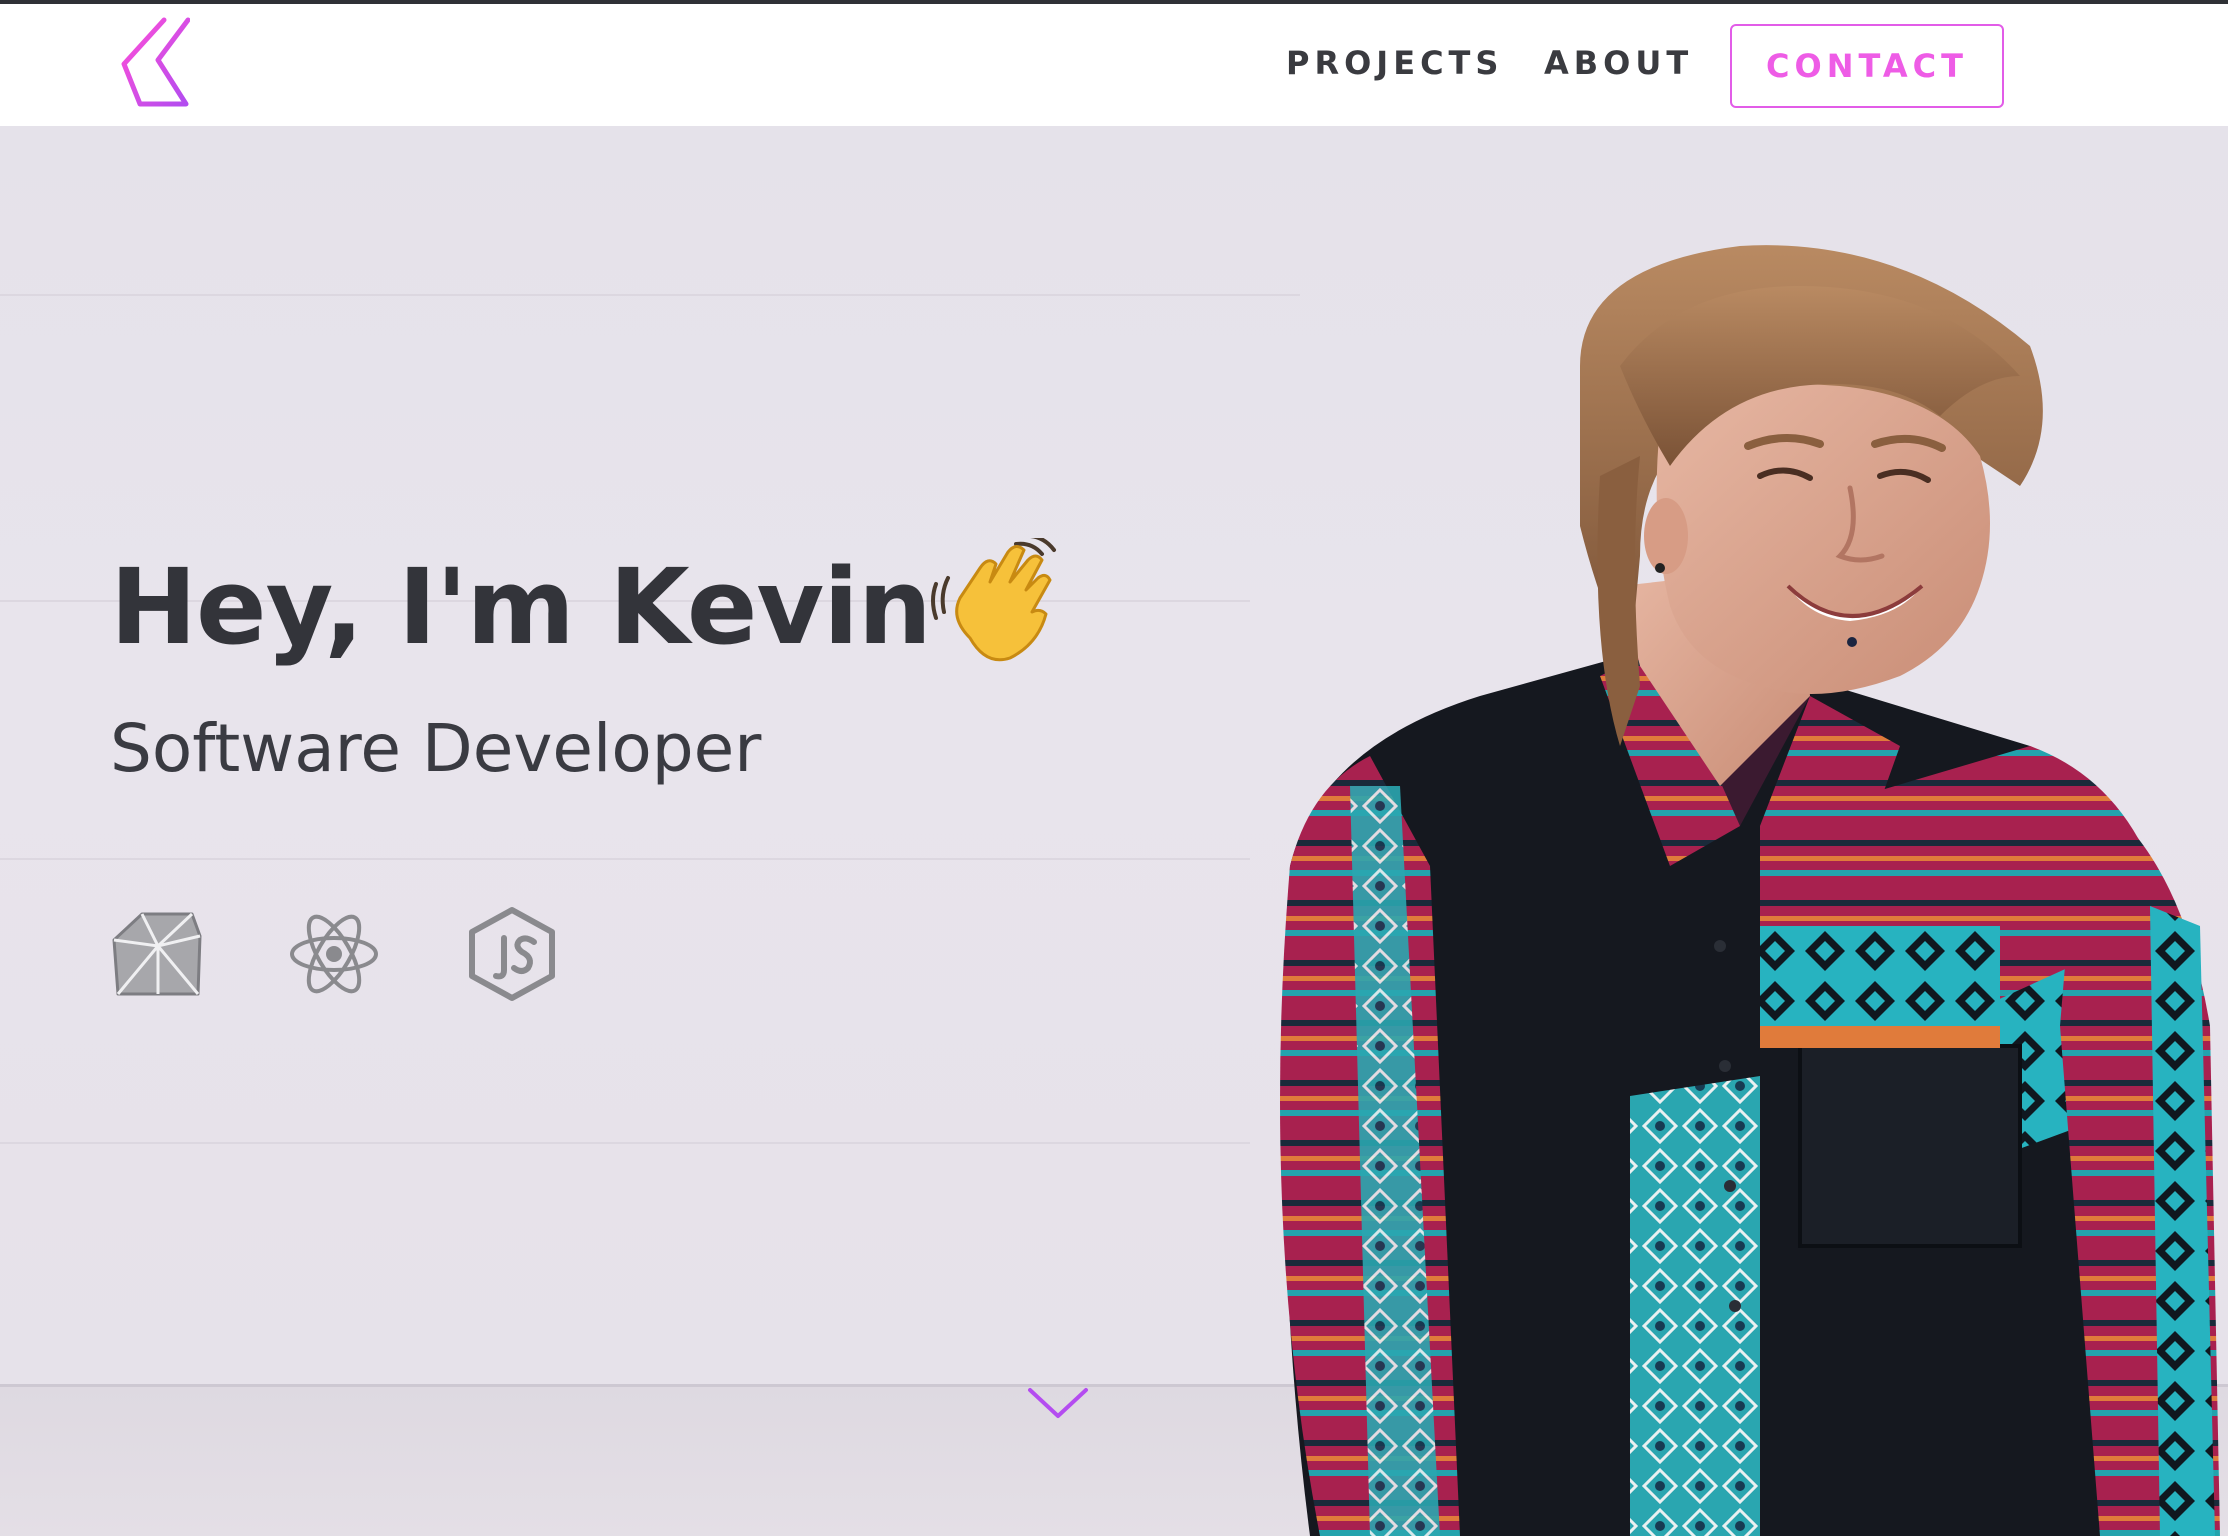 This screenshot has width=2228, height=1536. Describe the element at coordinates (512, 954) in the screenshot. I see `nodejs-icon` at that location.